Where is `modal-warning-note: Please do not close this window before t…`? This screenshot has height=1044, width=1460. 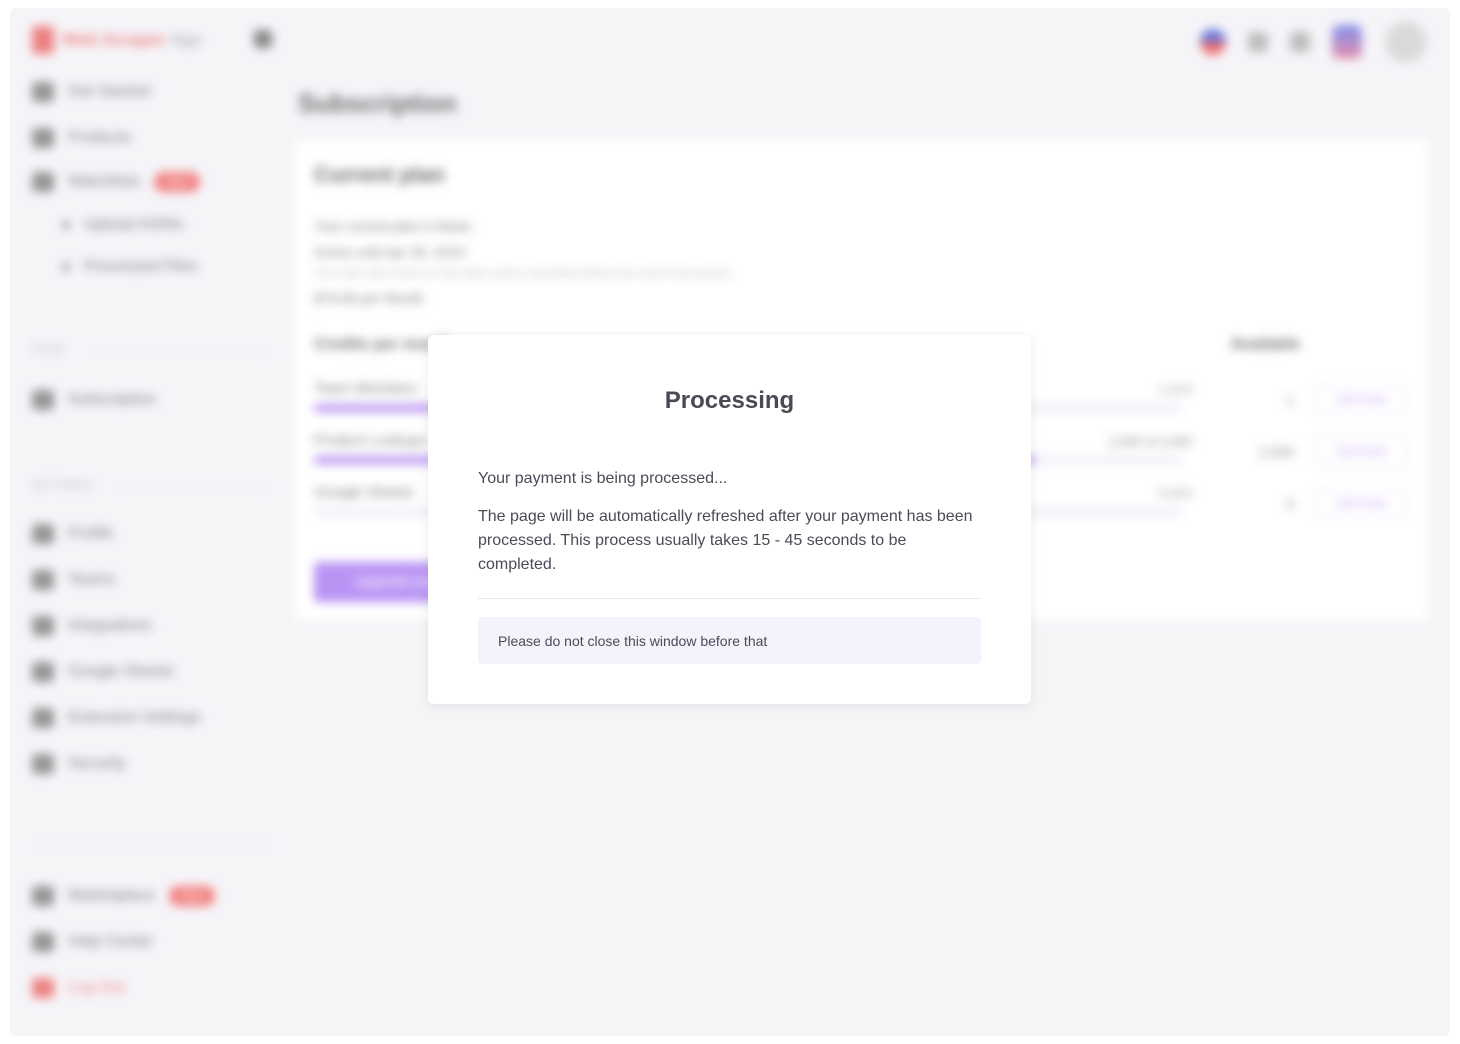
modal-warning-note: Please do not close this window before t… is located at coordinates (729, 640).